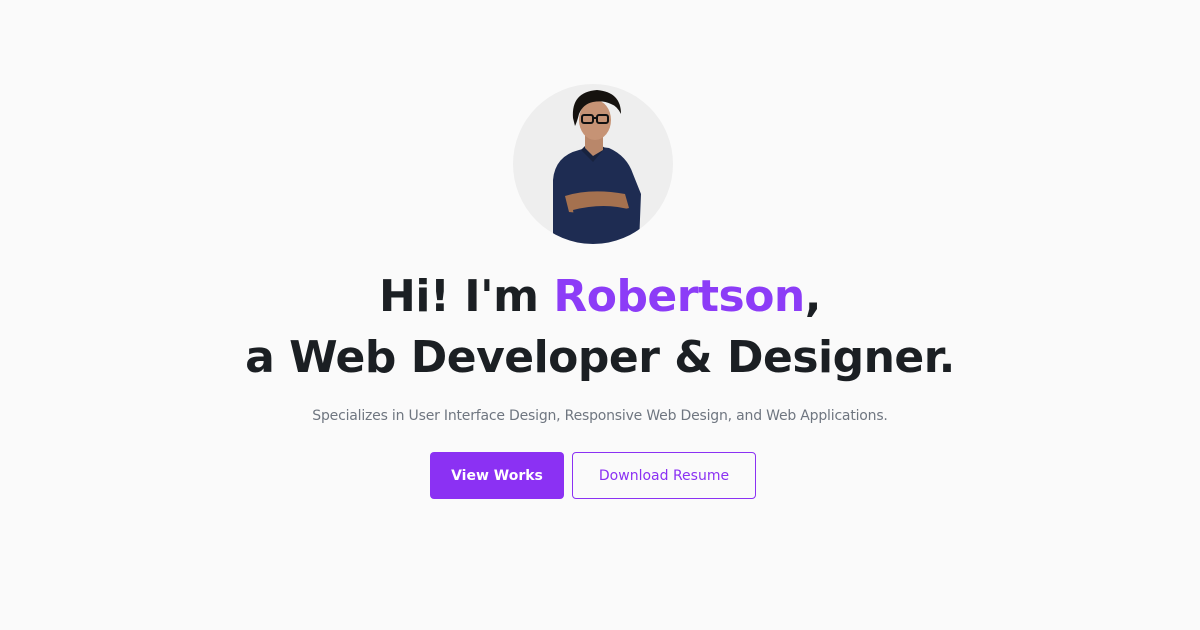 The image size is (1200, 630). Describe the element at coordinates (679, 296) in the screenshot. I see `developer-name: Robertson` at that location.